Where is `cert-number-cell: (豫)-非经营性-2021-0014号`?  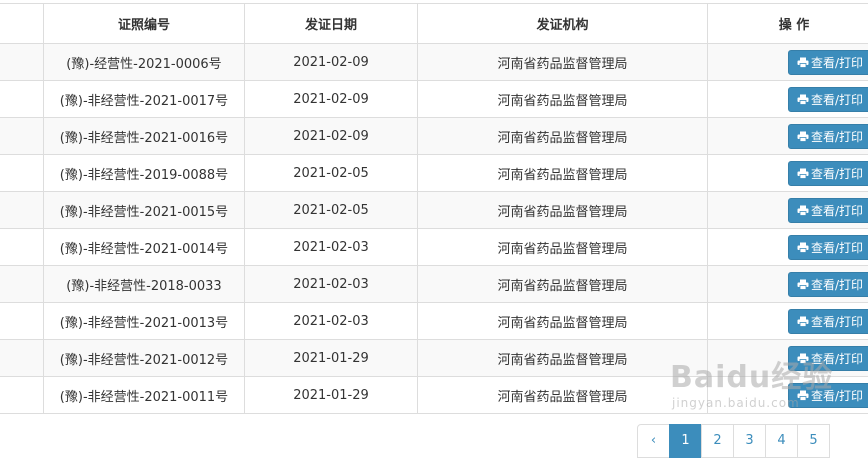
cert-number-cell: (豫)-非经营性-2021-0014号 is located at coordinates (144, 247).